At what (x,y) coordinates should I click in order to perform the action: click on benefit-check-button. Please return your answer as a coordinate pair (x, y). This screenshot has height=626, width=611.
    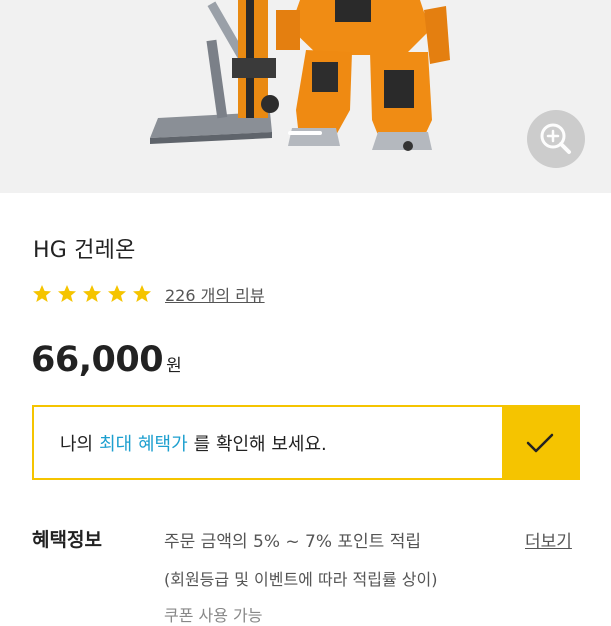
    Looking at the image, I should click on (540, 442).